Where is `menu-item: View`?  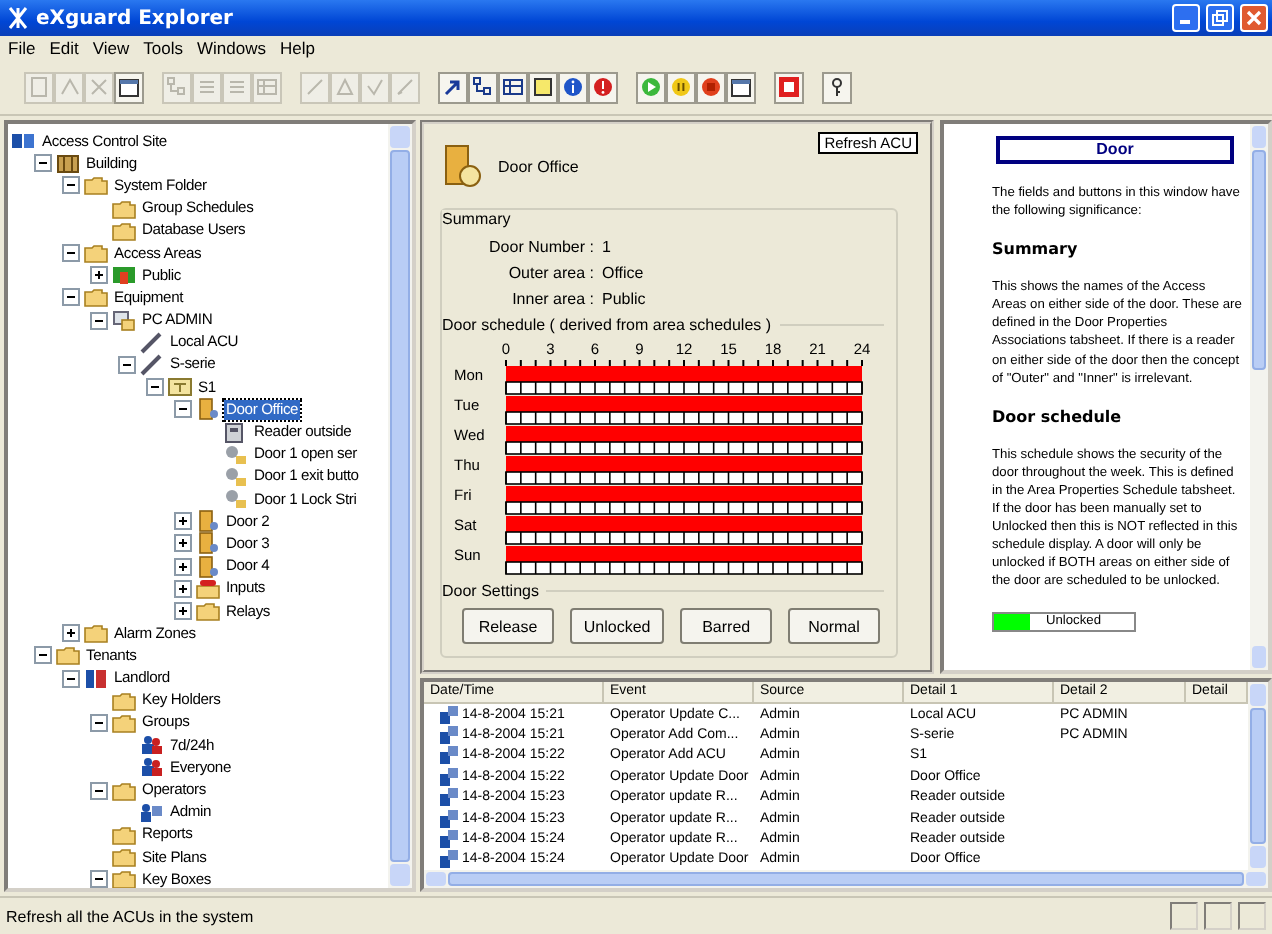 menu-item: View is located at coordinates (111, 48).